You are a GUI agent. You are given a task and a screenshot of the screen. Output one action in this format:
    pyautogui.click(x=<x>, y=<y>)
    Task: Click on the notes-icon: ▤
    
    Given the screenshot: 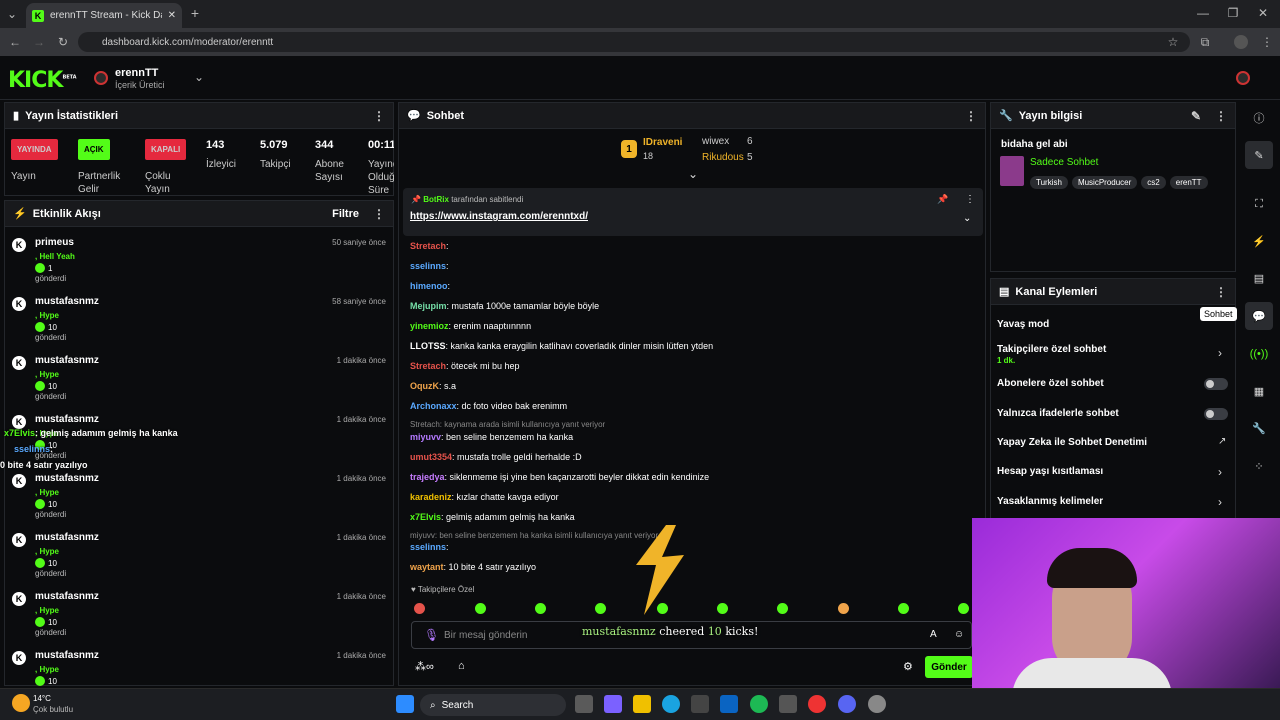 What is the action you would take?
    pyautogui.click(x=1259, y=278)
    